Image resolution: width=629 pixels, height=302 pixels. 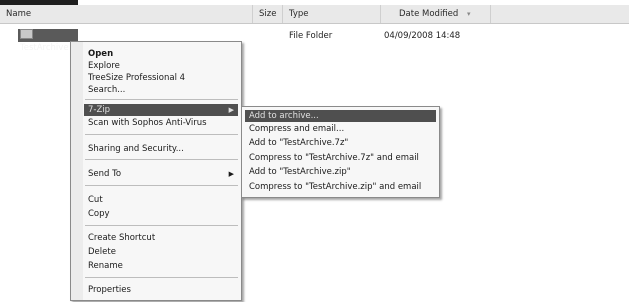 I want to click on menu-item-sophos: Scan with Sophos Anti-Virus, so click(x=161, y=123).